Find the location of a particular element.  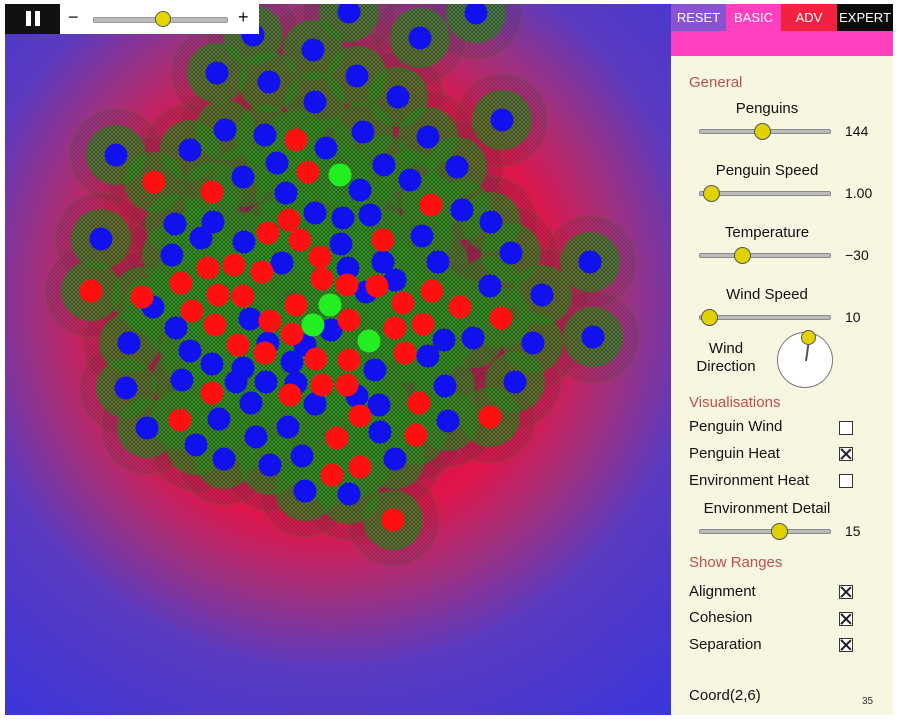

tab-basic: BASIC is located at coordinates (753, 17).